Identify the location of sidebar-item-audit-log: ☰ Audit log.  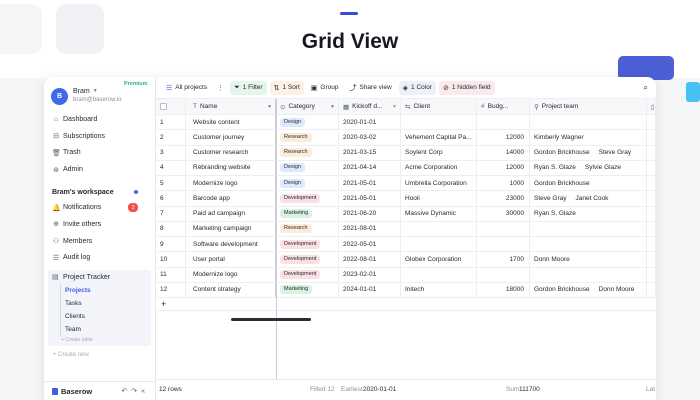
(99, 258).